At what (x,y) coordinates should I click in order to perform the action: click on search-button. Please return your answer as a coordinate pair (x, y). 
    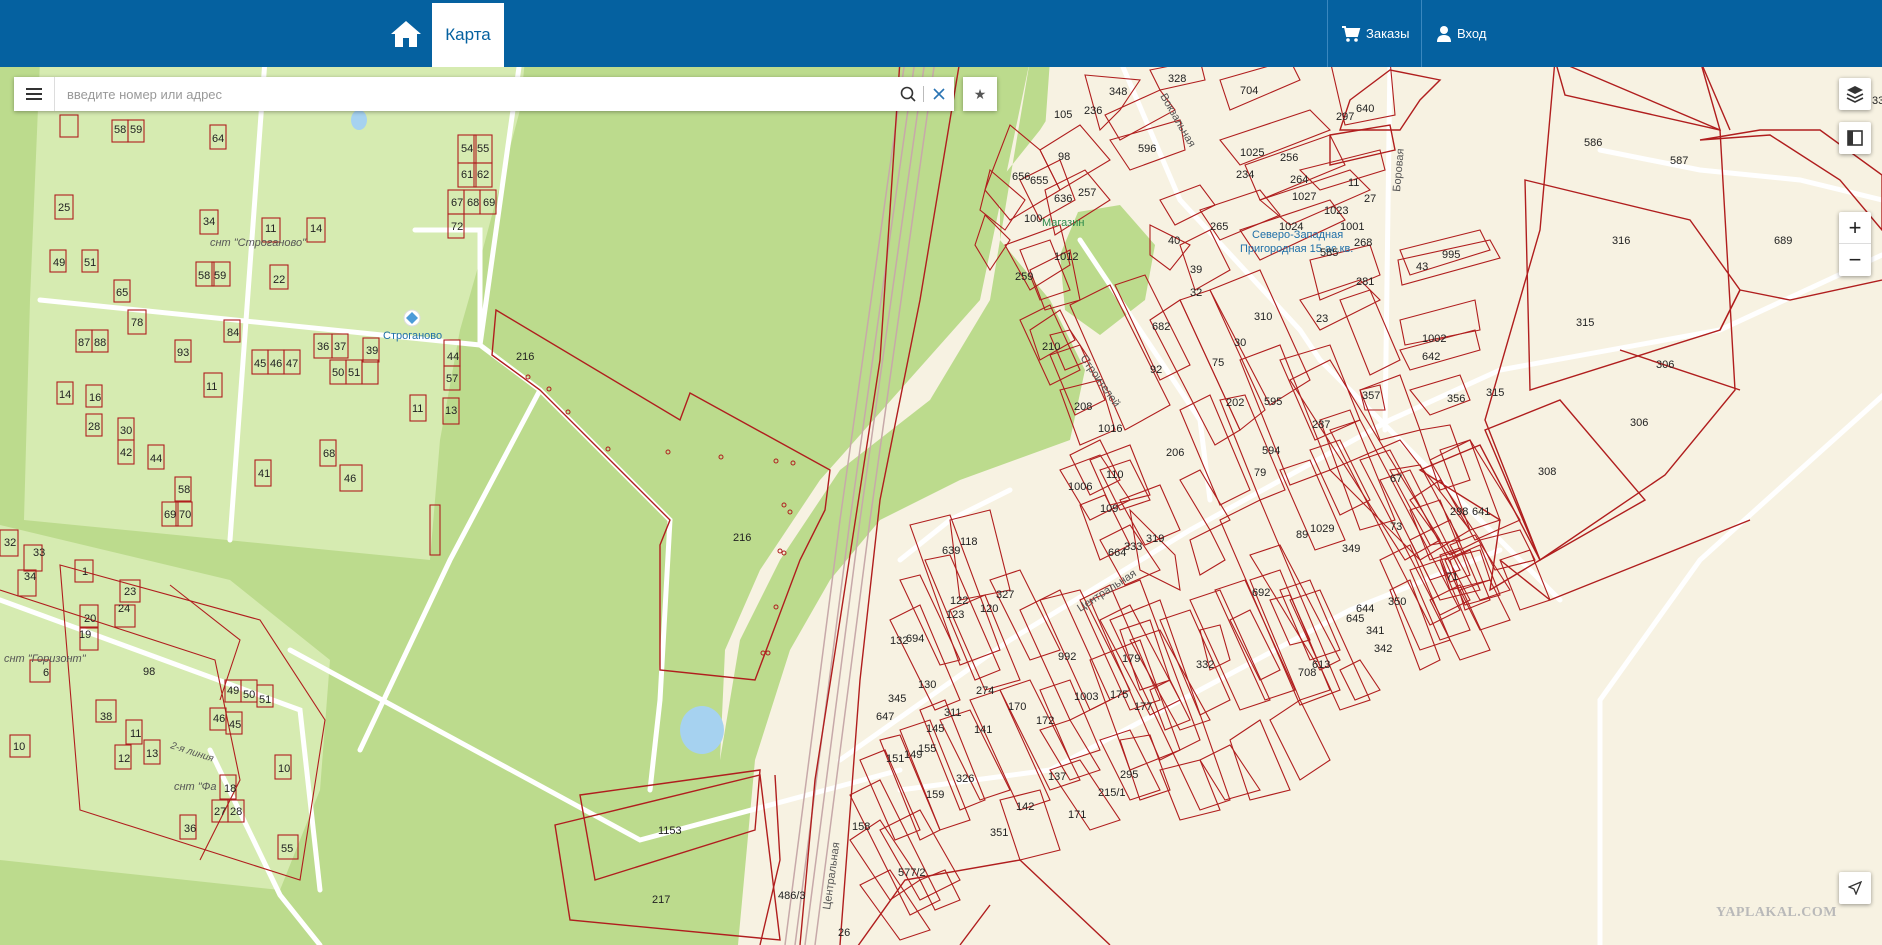
    Looking at the image, I should click on (908, 94).